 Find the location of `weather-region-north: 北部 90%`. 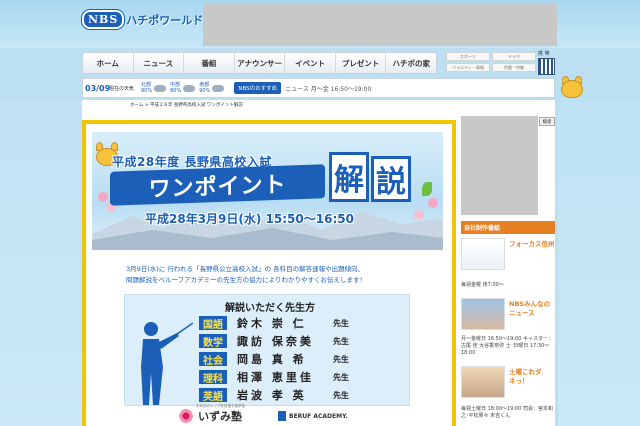

weather-region-north: 北部 90% is located at coordinates (154, 88).